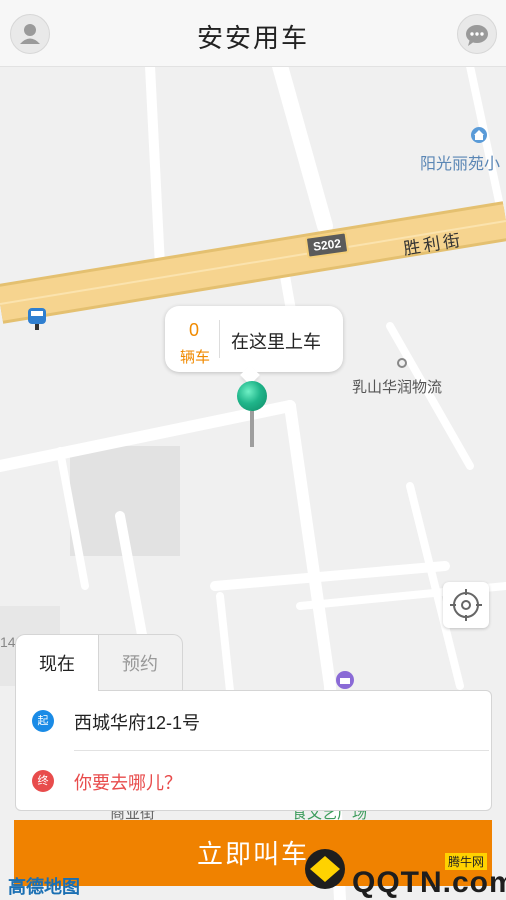 Image resolution: width=506 pixels, height=900 pixels. I want to click on pickup-bubble: 0 辆车 在这里上车, so click(254, 345).